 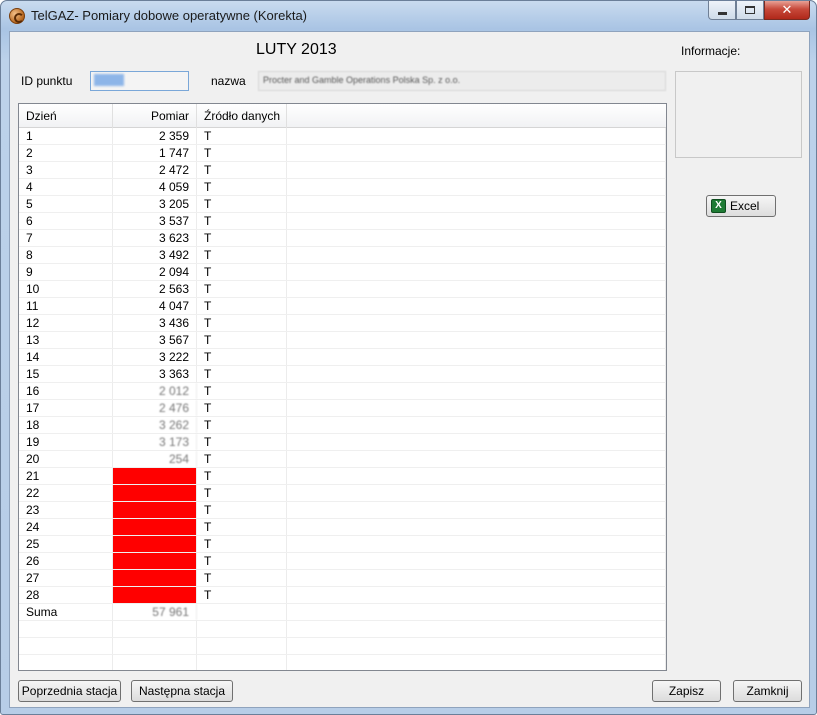 I want to click on table-row: 44 059 T, so click(x=342, y=187).